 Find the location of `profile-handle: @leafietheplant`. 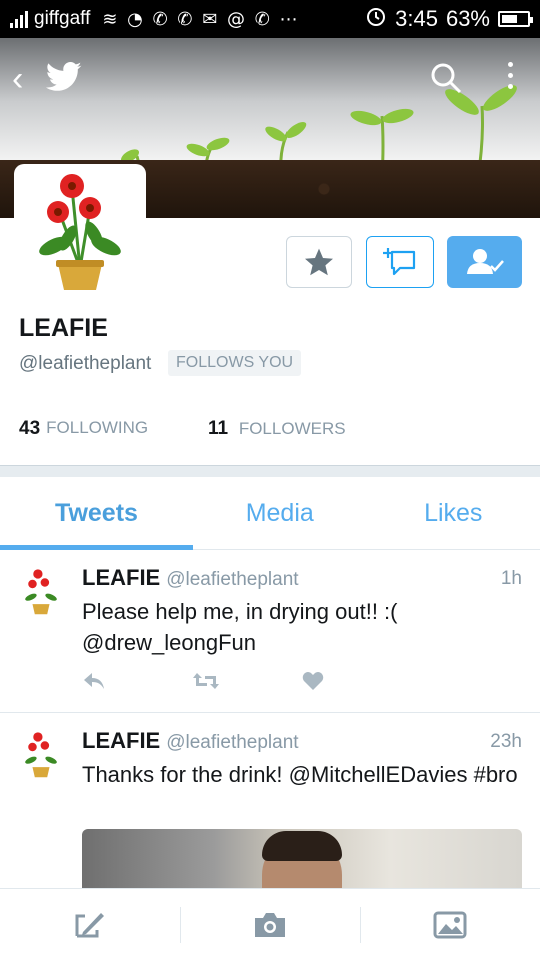

profile-handle: @leafietheplant is located at coordinates (85, 363).